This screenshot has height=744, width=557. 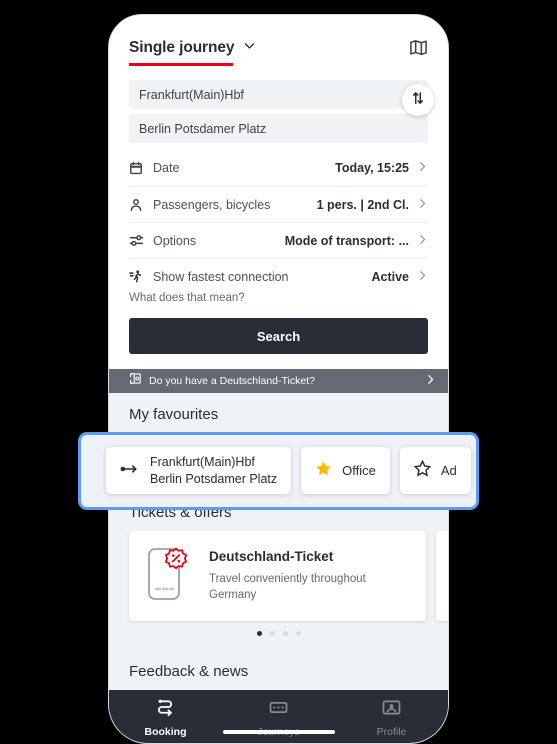 I want to click on swap-vertical-icon, so click(x=418, y=100).